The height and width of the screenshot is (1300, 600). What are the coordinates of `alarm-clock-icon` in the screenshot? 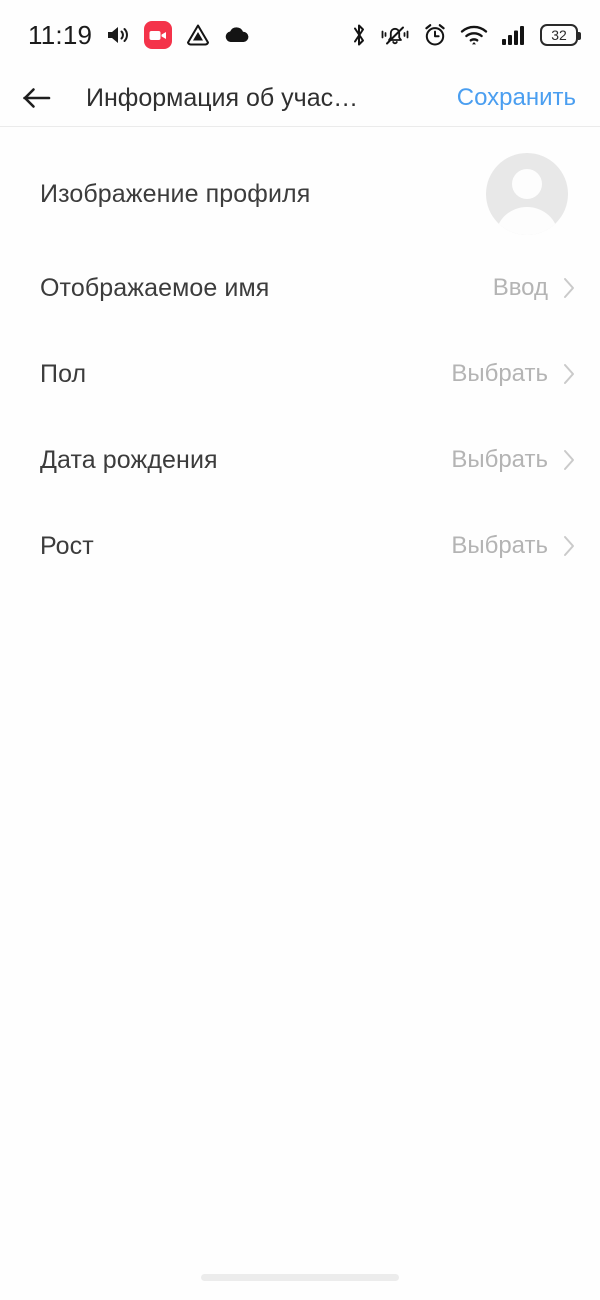 It's located at (435, 35).